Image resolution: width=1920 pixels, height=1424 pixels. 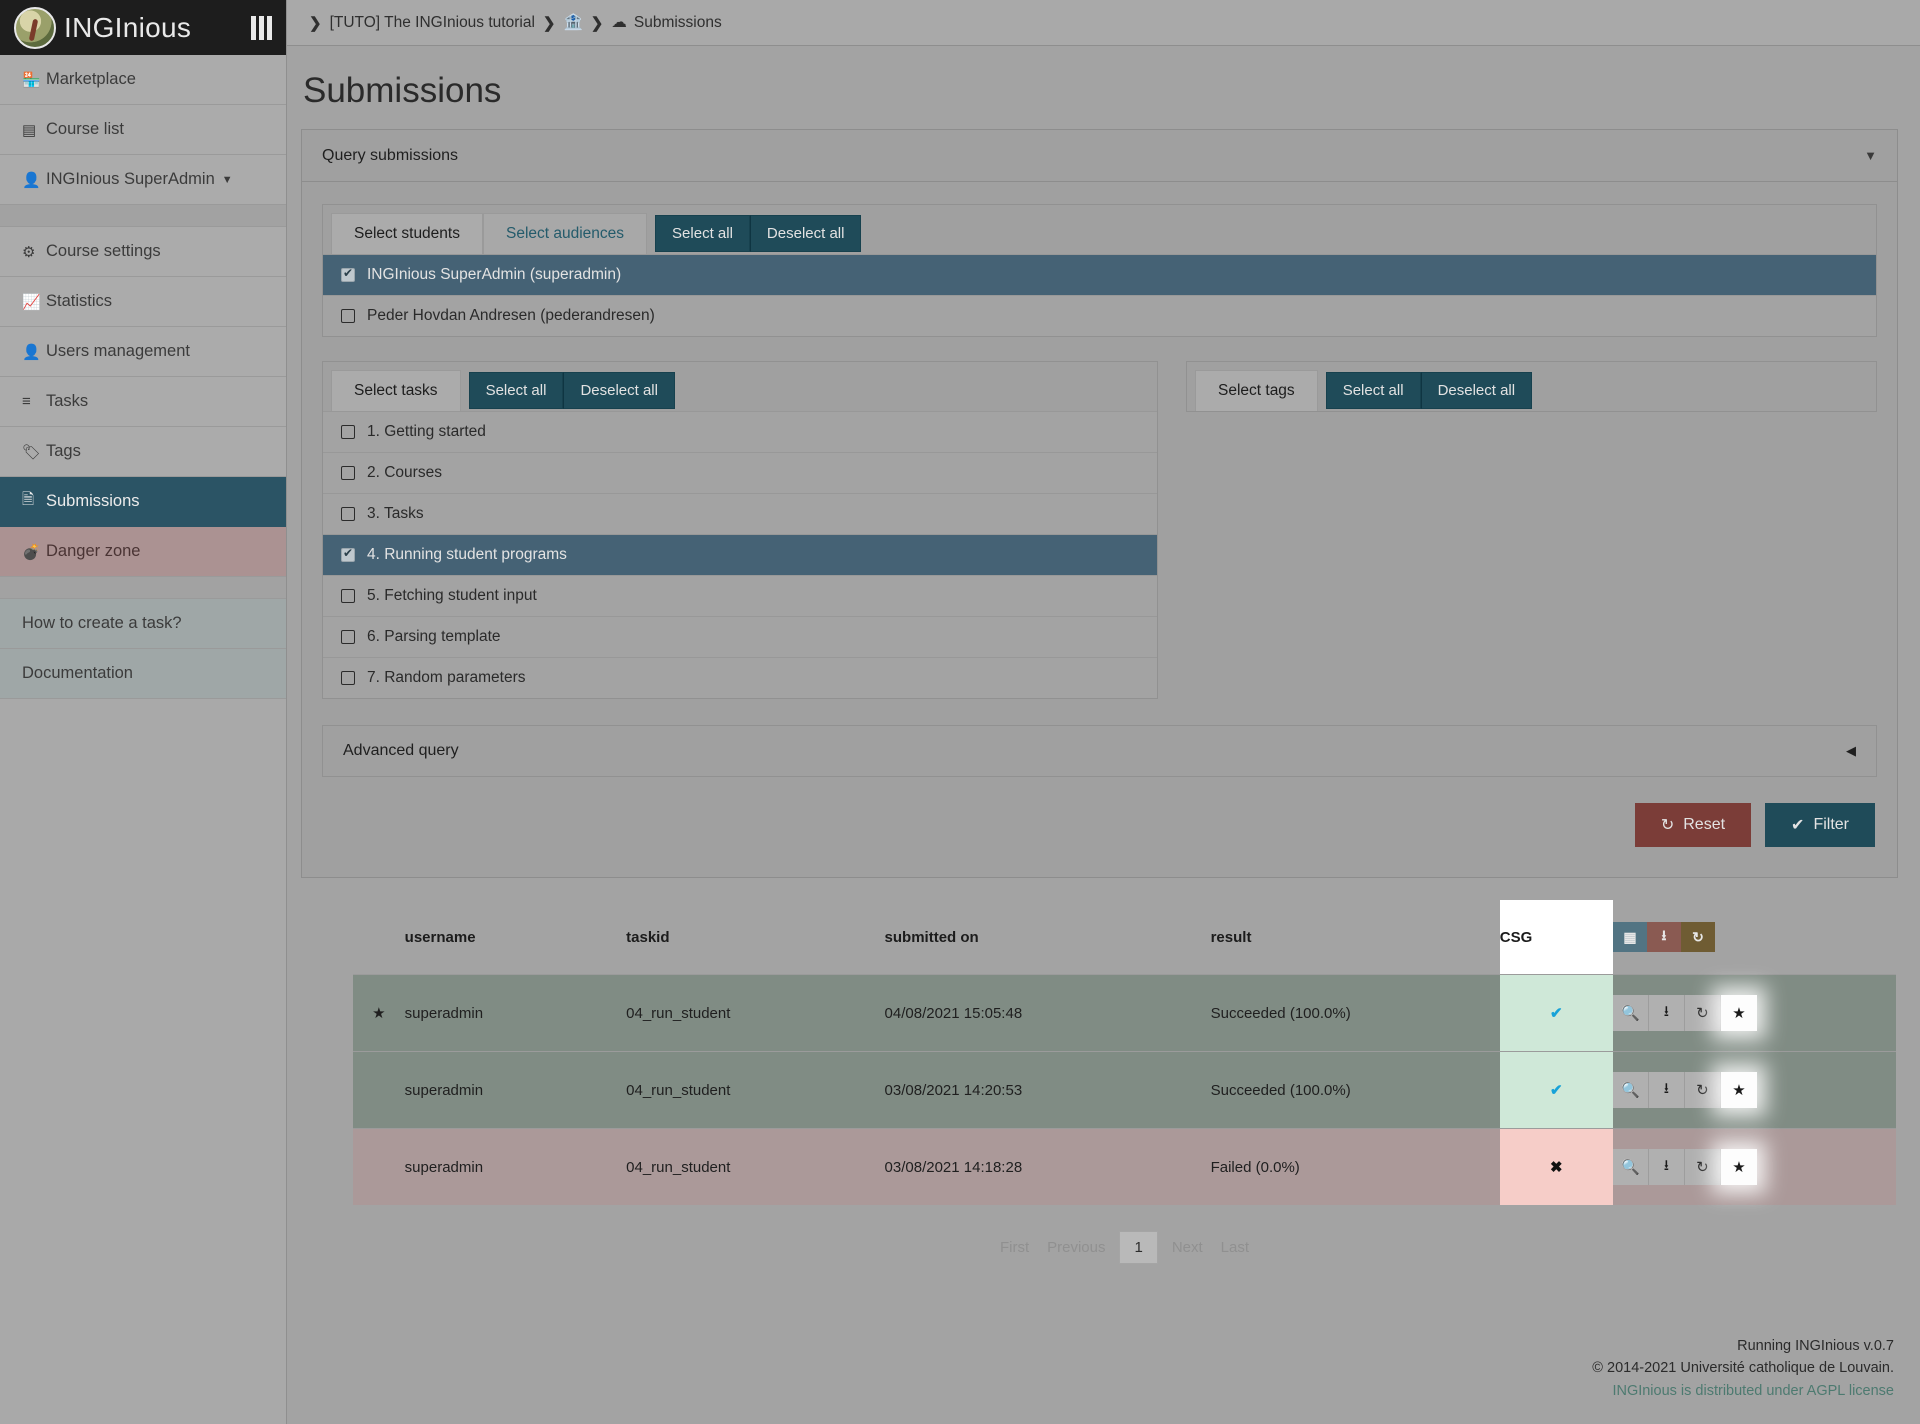 I want to click on tasks-select-all-button: Select all, so click(x=516, y=390).